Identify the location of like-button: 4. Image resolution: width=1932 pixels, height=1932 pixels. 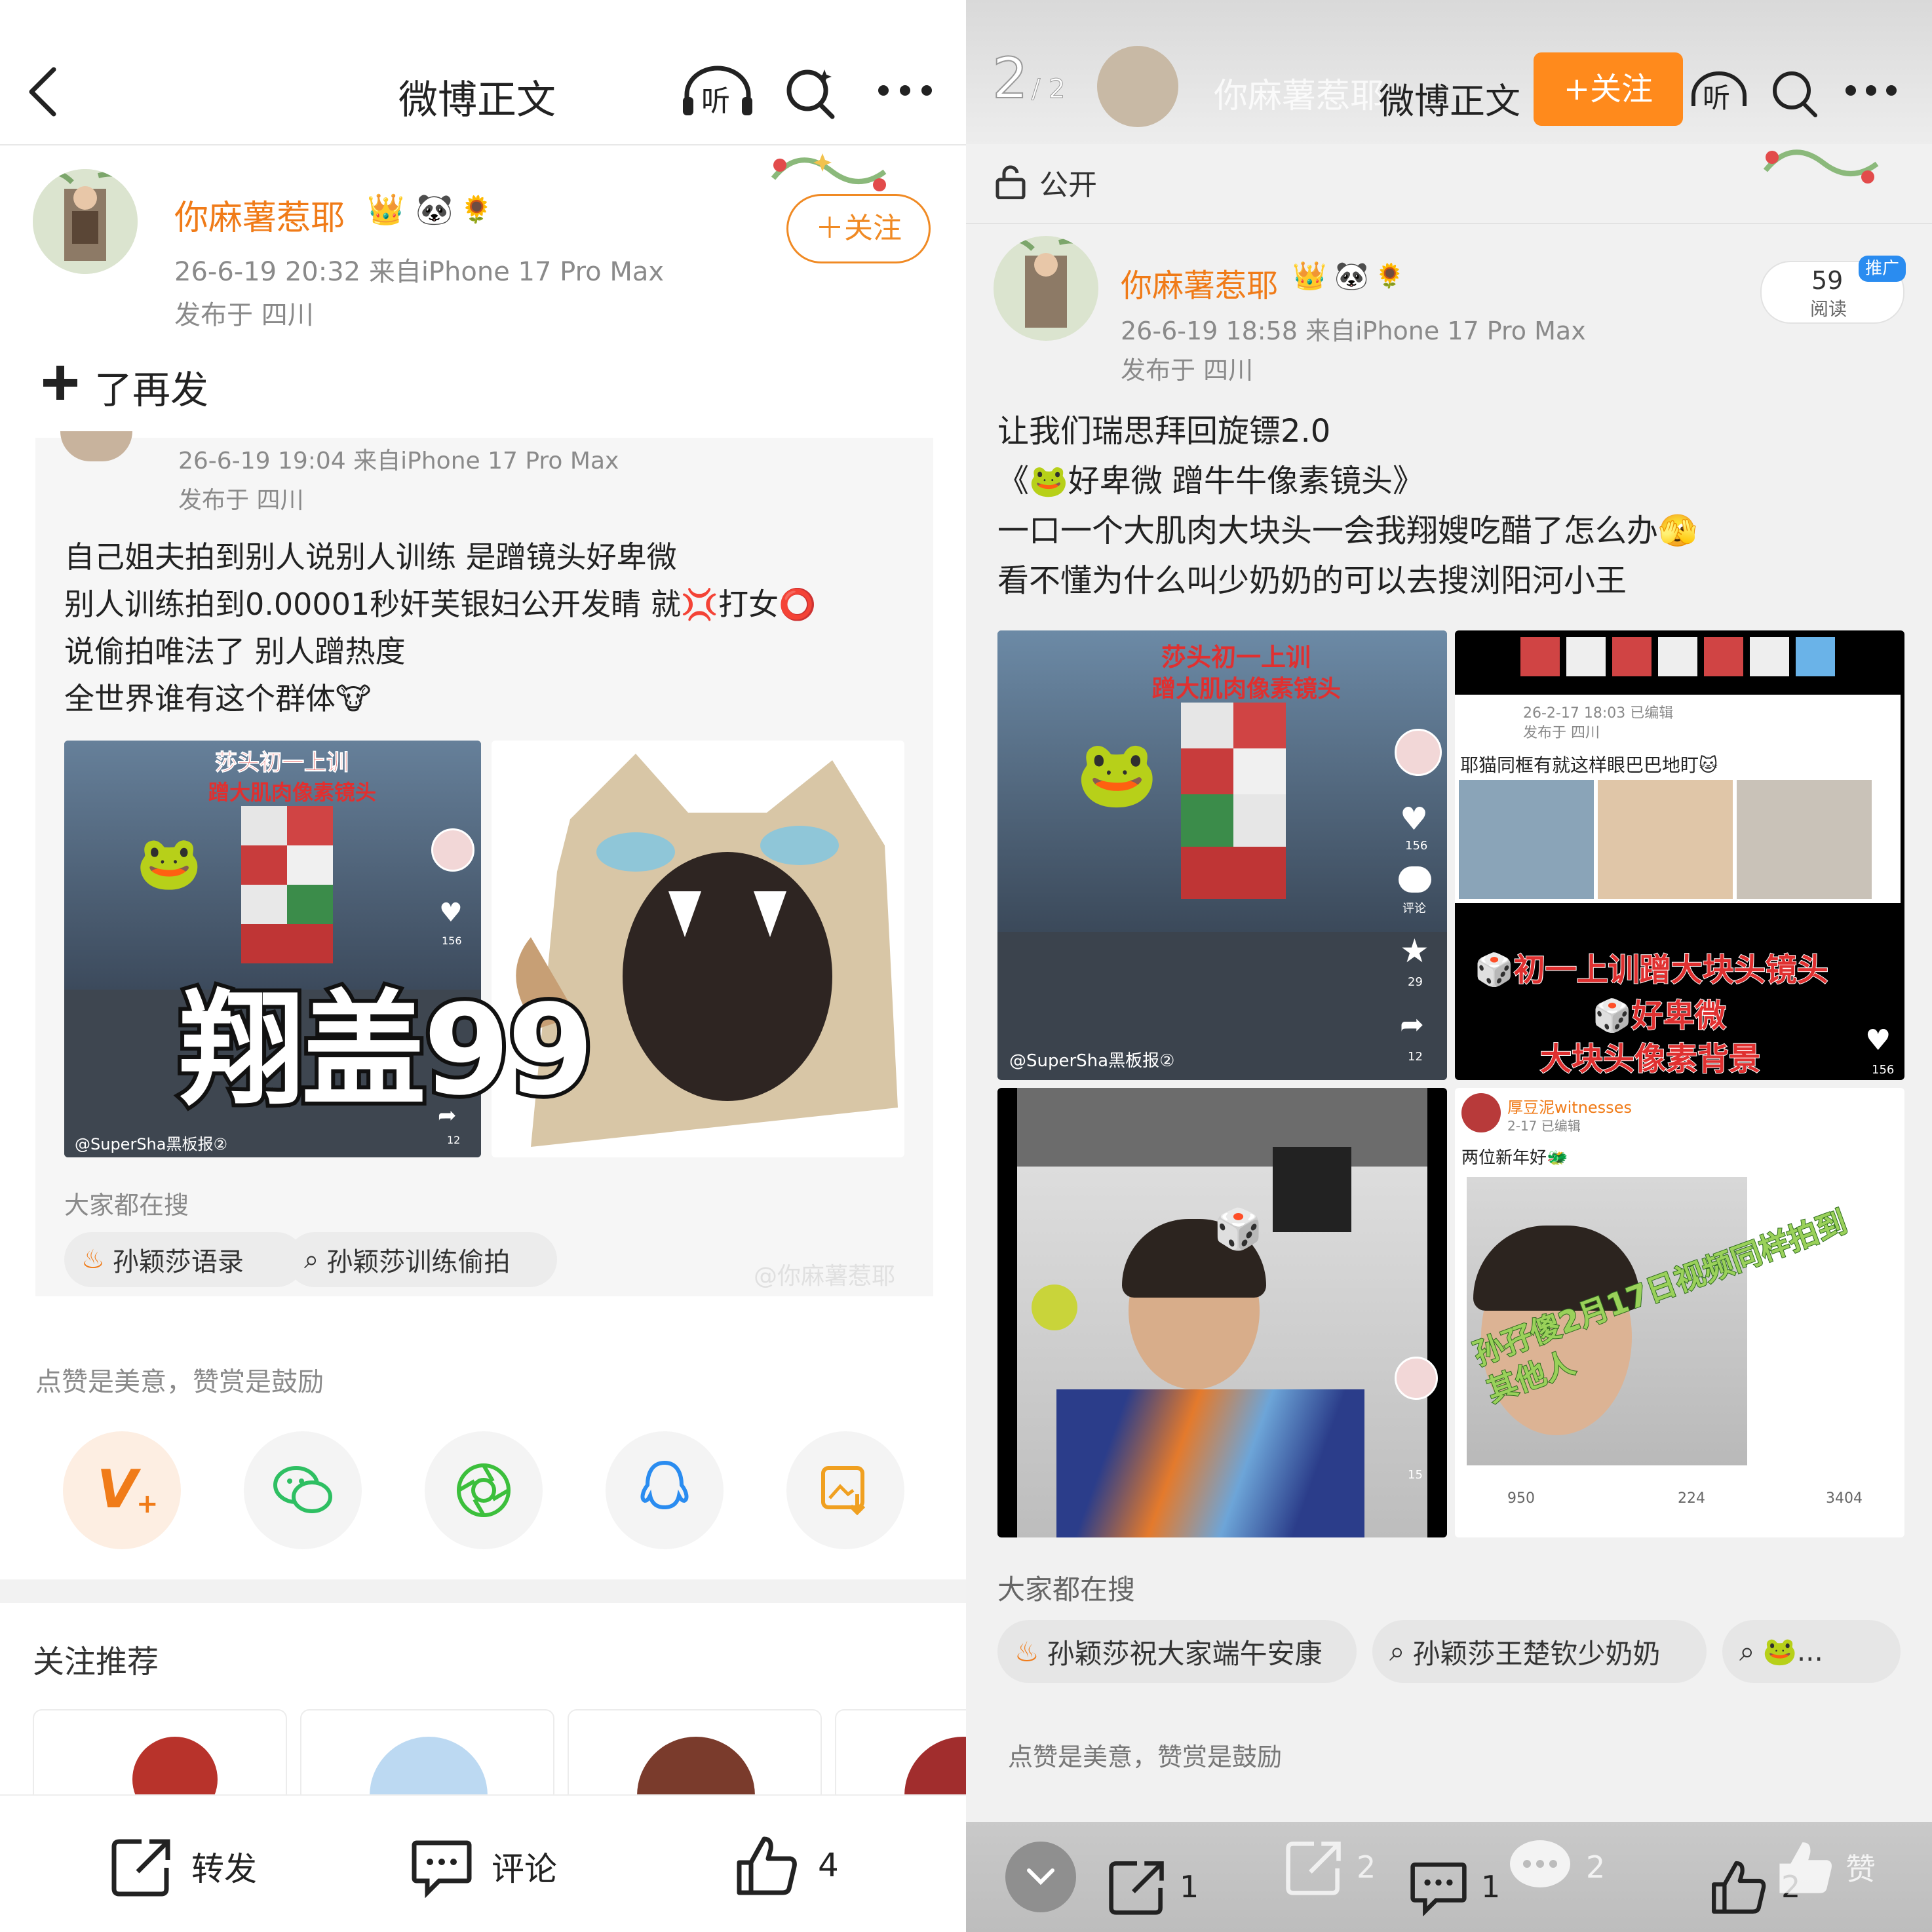
(786, 1865).